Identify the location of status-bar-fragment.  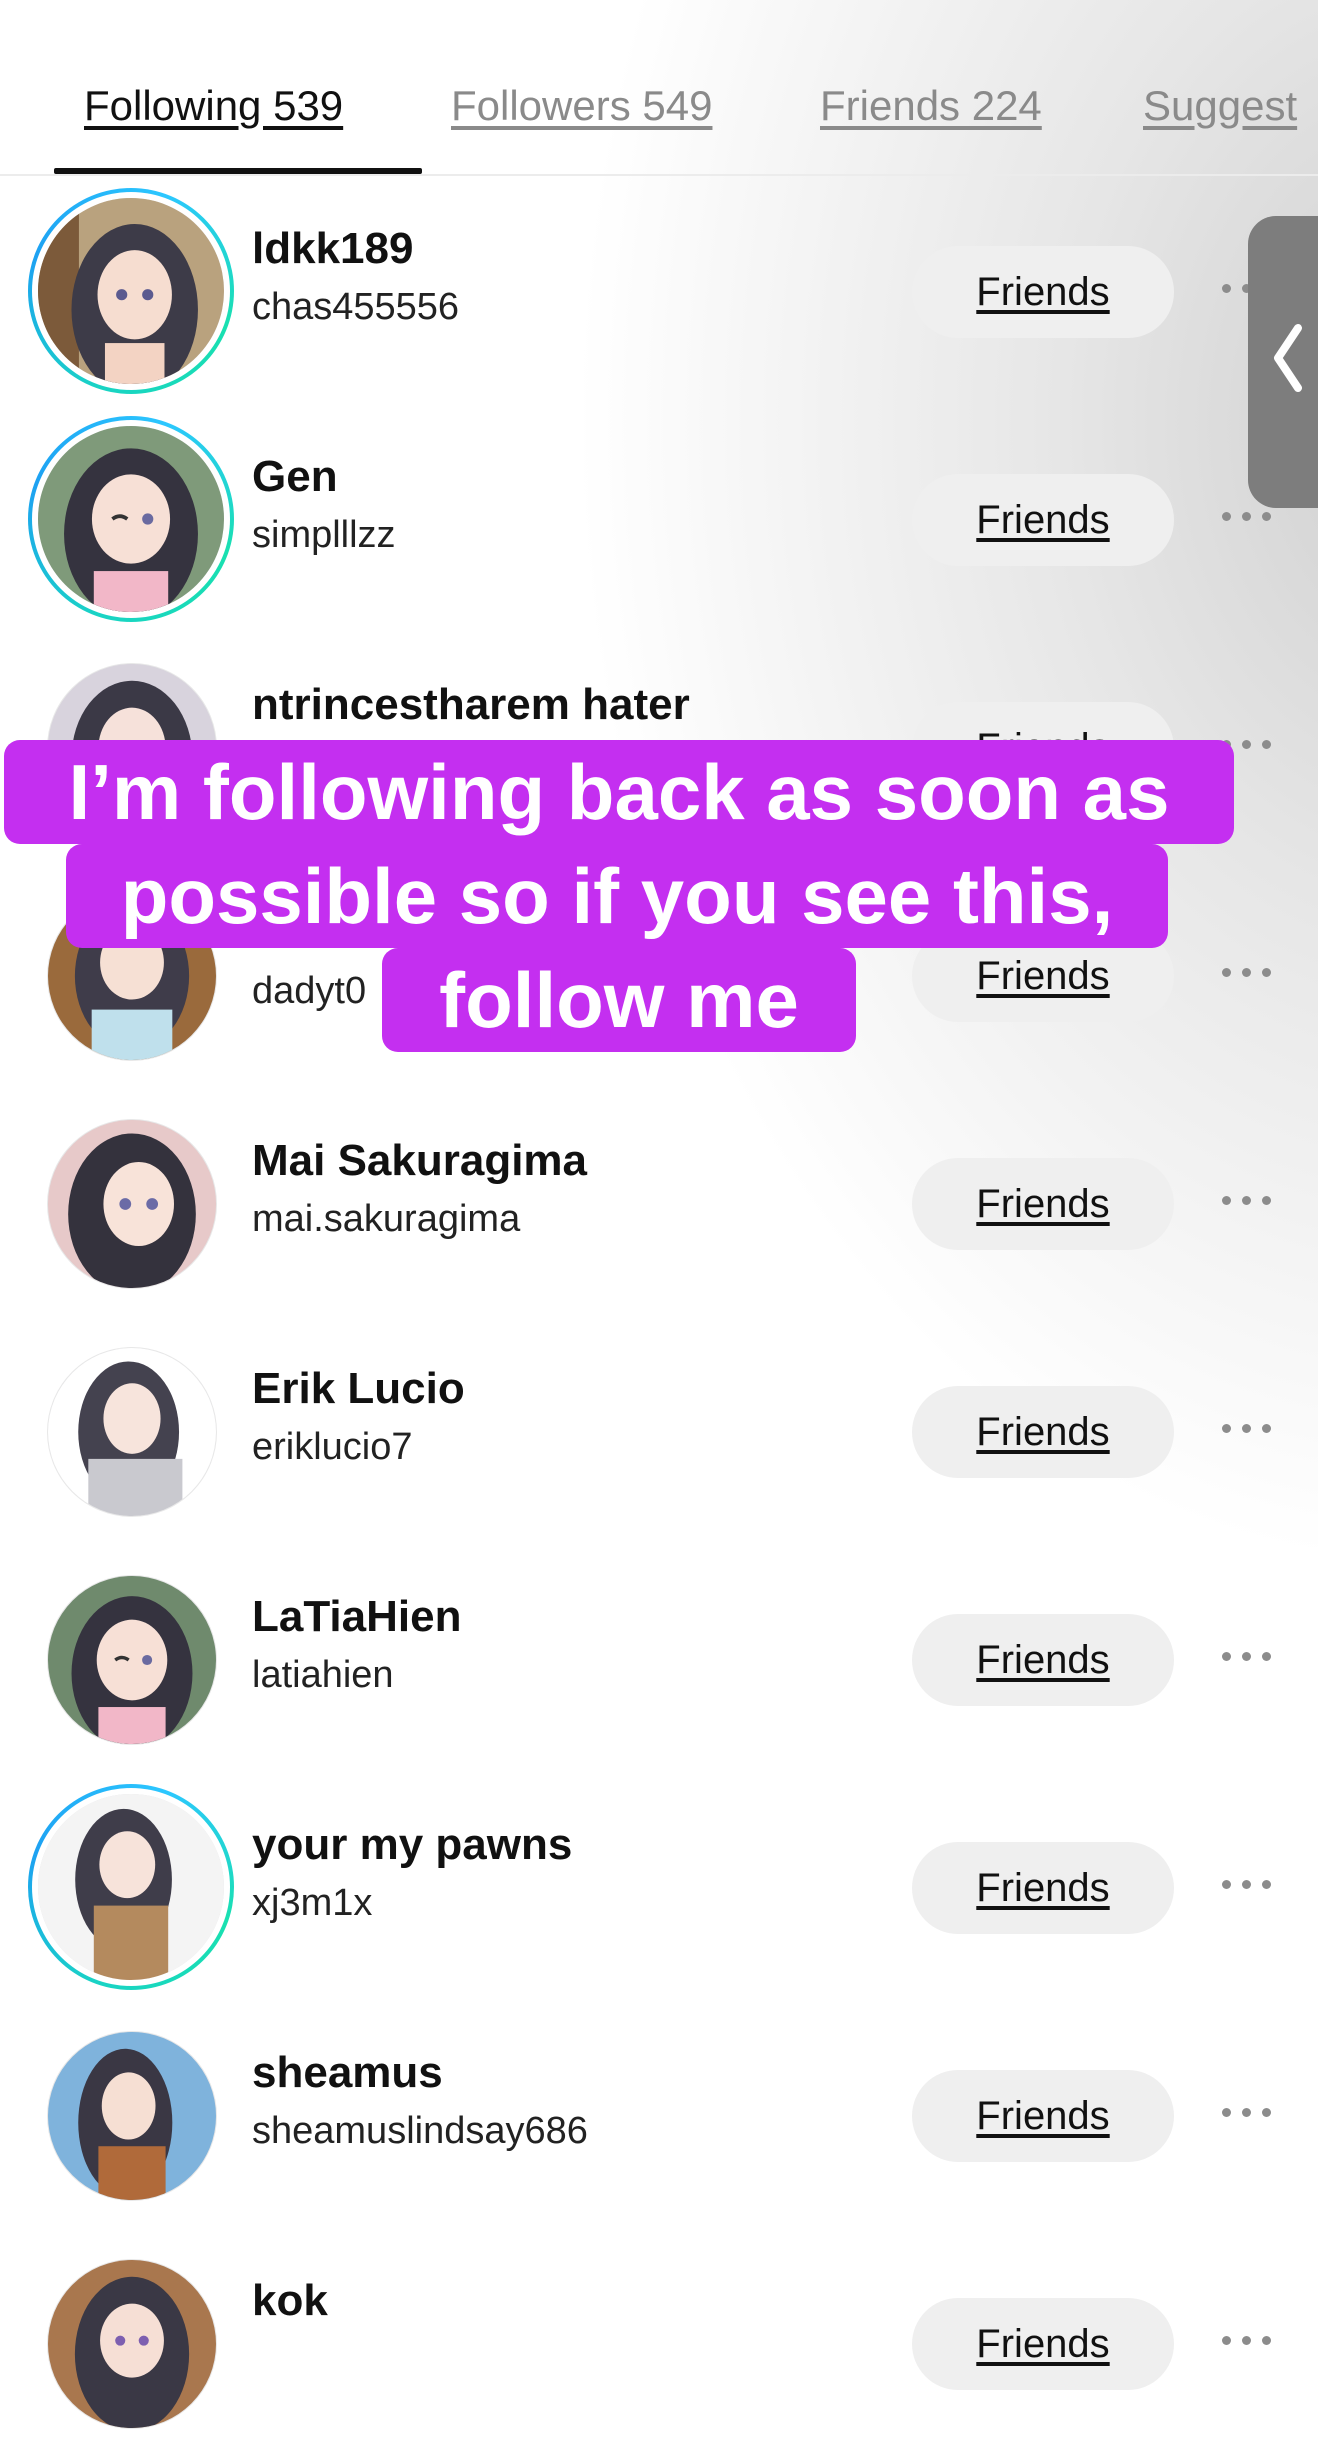
(659, 6).